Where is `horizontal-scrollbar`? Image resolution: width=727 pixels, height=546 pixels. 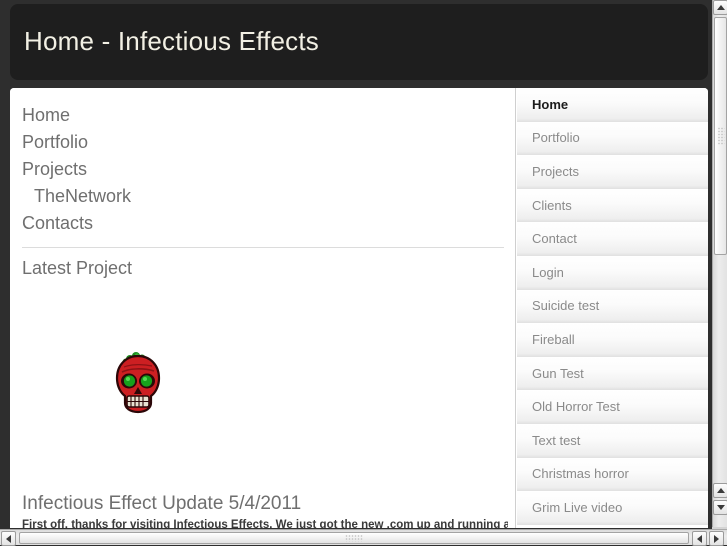 horizontal-scrollbar is located at coordinates (363, 537).